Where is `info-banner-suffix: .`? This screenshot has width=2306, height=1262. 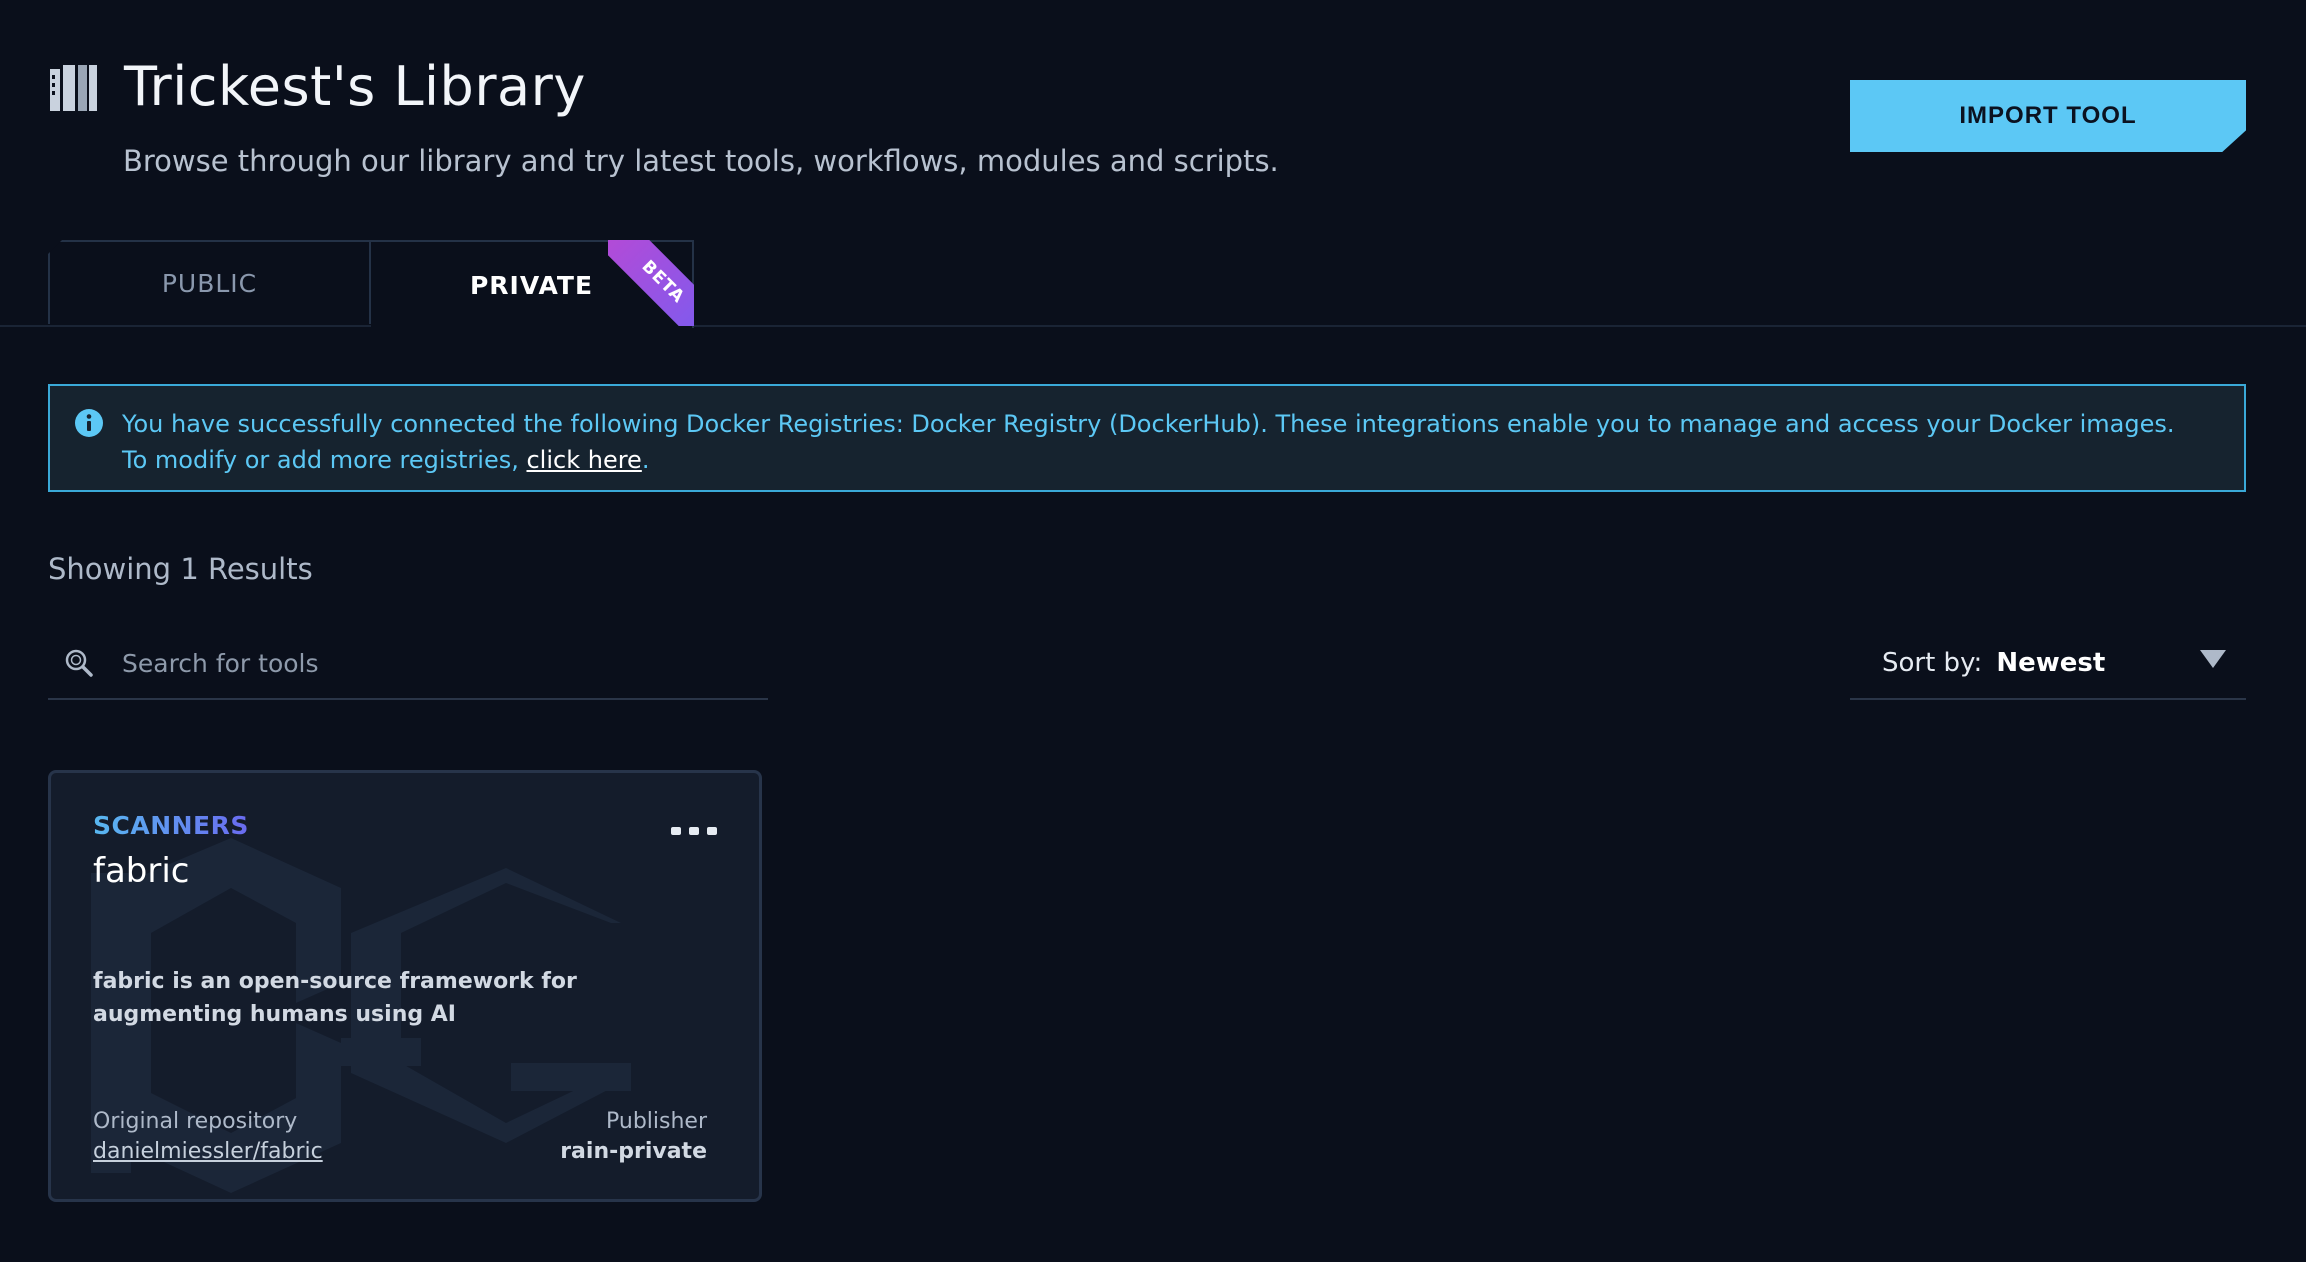
info-banner-suffix: . is located at coordinates (645, 460).